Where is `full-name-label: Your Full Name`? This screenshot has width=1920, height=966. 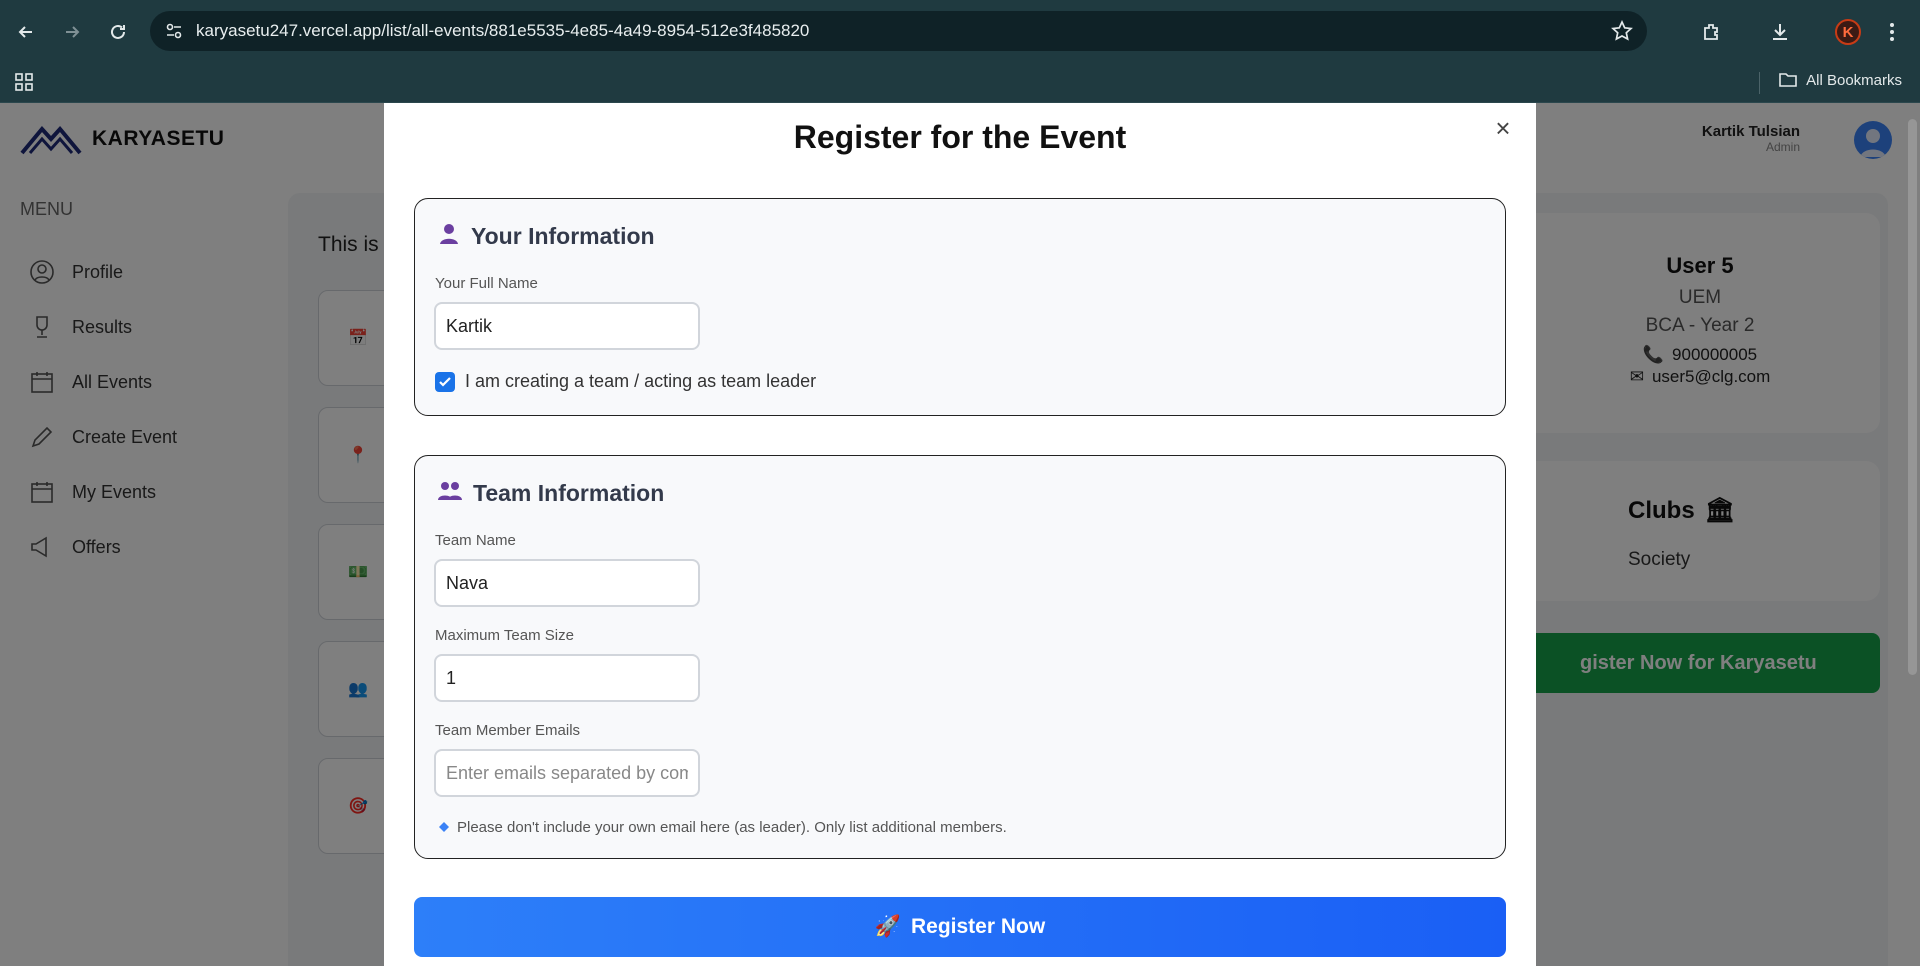
full-name-label: Your Full Name is located at coordinates (486, 283).